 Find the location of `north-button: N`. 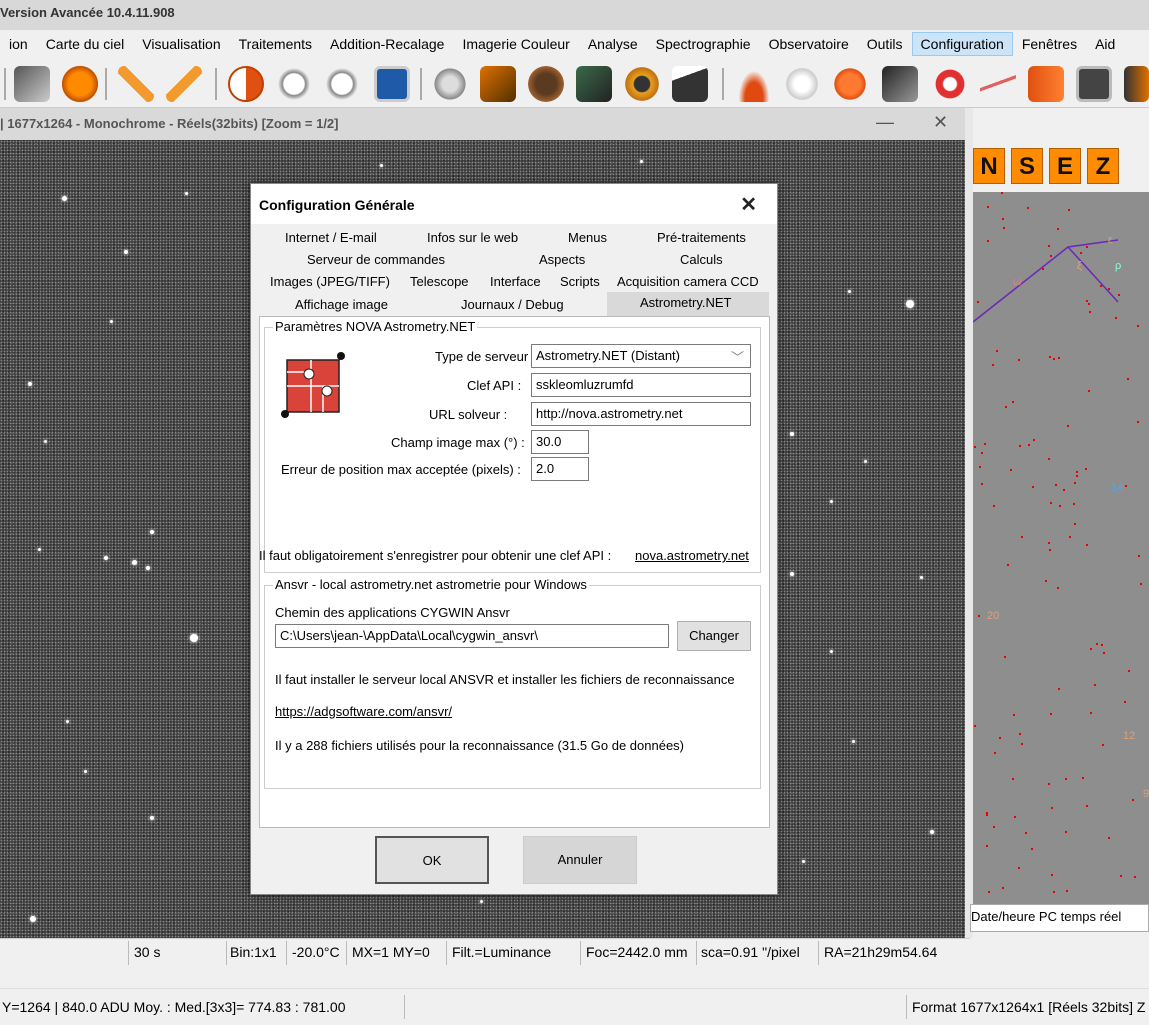

north-button: N is located at coordinates (989, 166).